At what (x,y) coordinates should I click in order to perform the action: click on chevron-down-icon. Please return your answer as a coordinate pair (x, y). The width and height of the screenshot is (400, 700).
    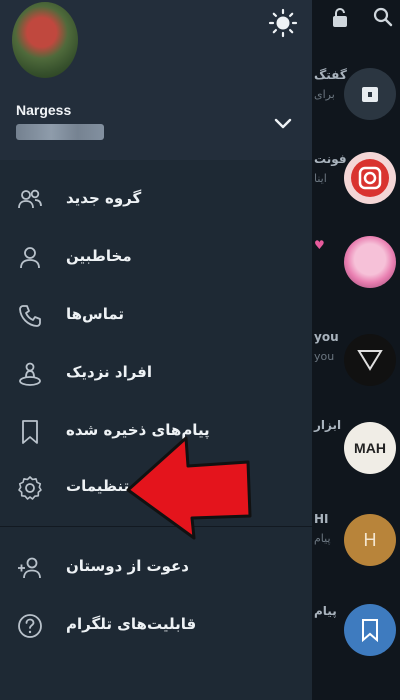
    Looking at the image, I should click on (283, 124).